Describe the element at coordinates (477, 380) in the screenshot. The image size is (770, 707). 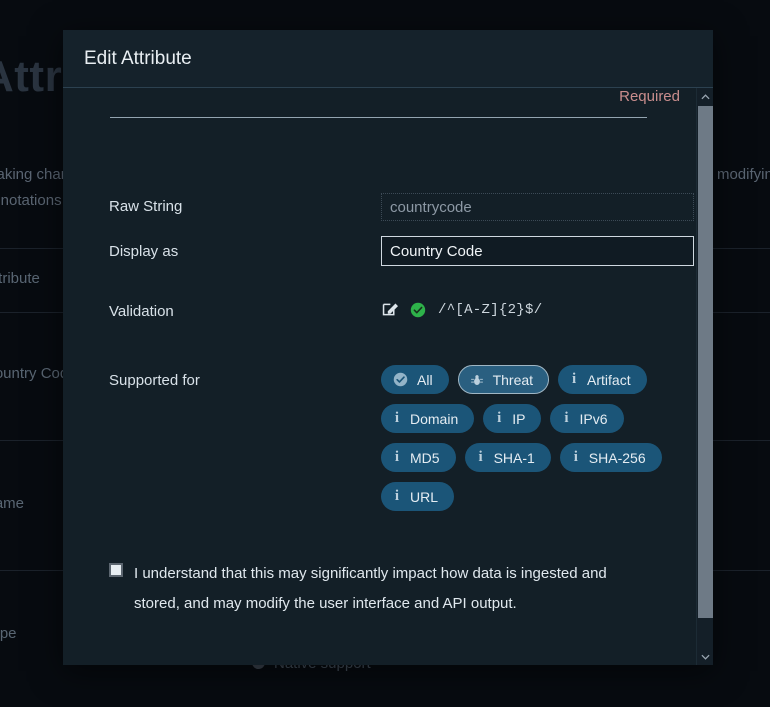
I see `bug-icon` at that location.